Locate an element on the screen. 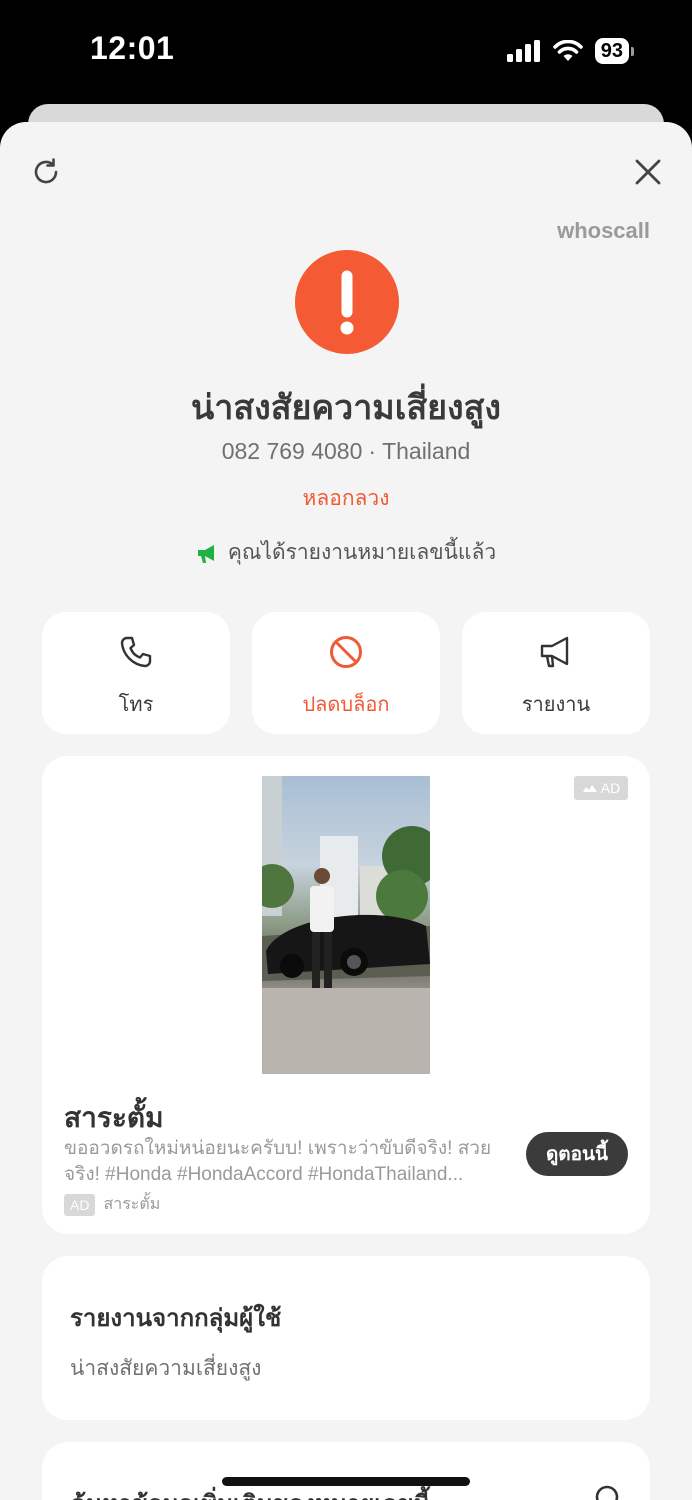  refresh-icon is located at coordinates (46, 171).